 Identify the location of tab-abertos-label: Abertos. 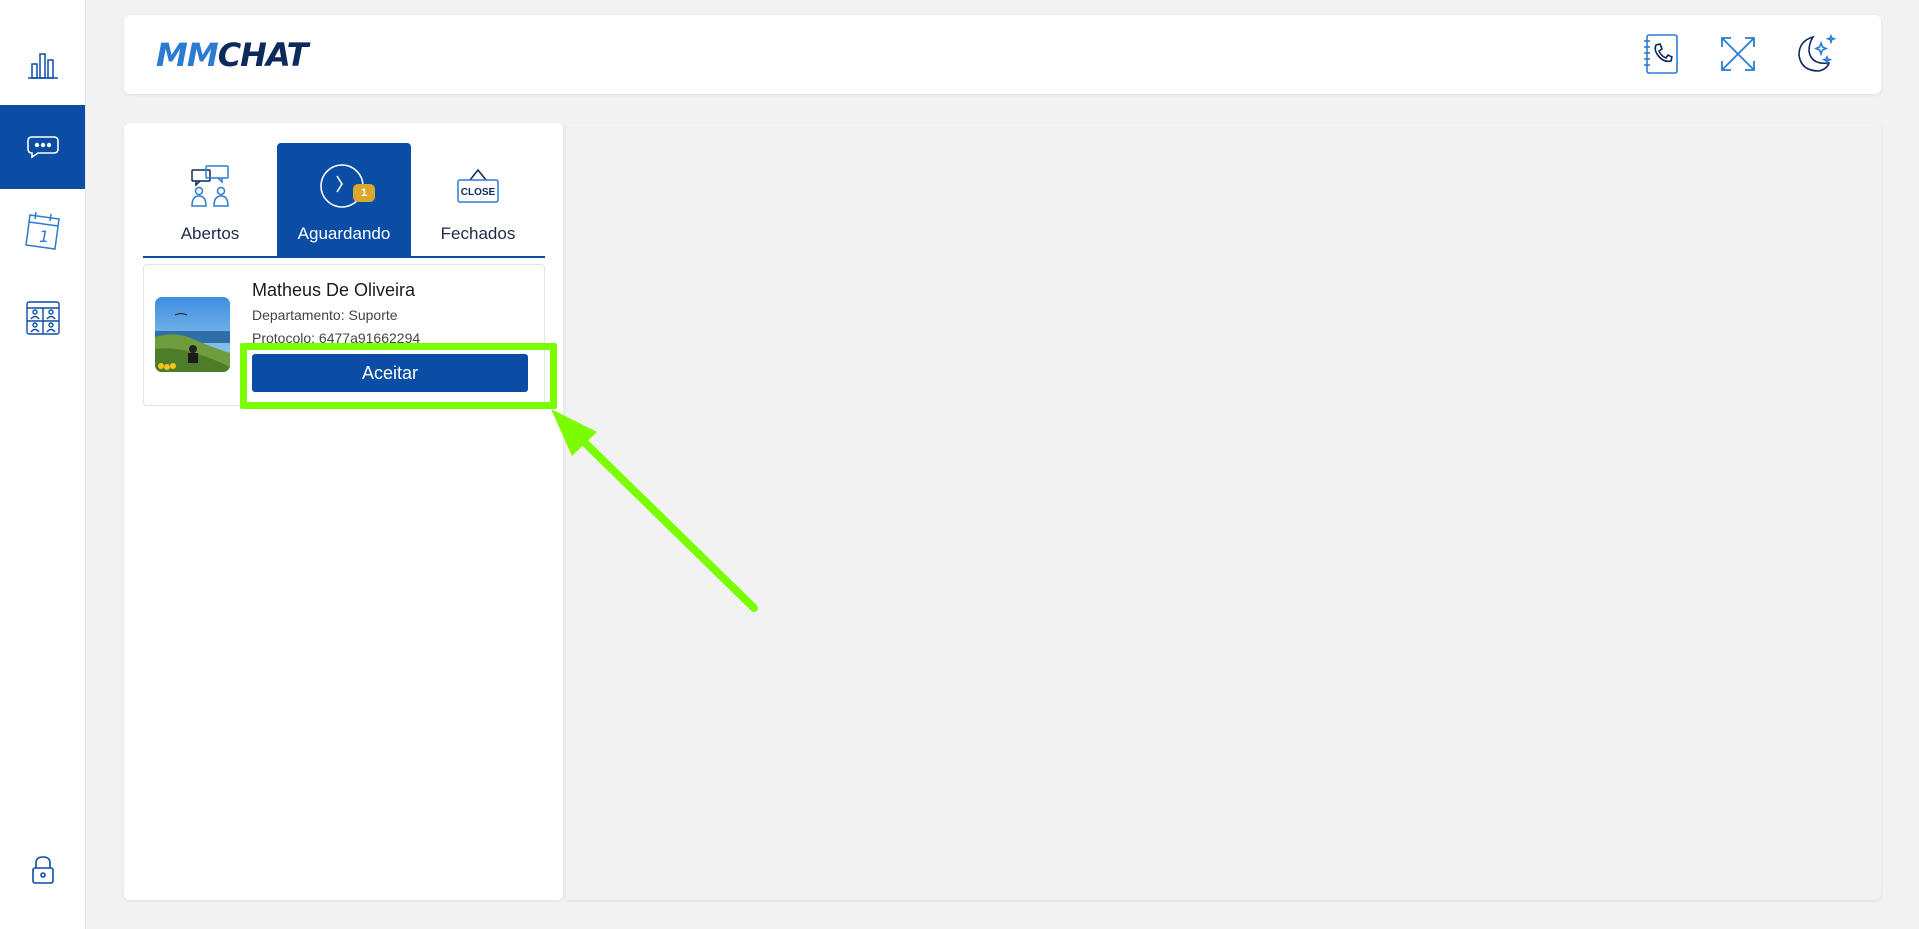
(210, 233).